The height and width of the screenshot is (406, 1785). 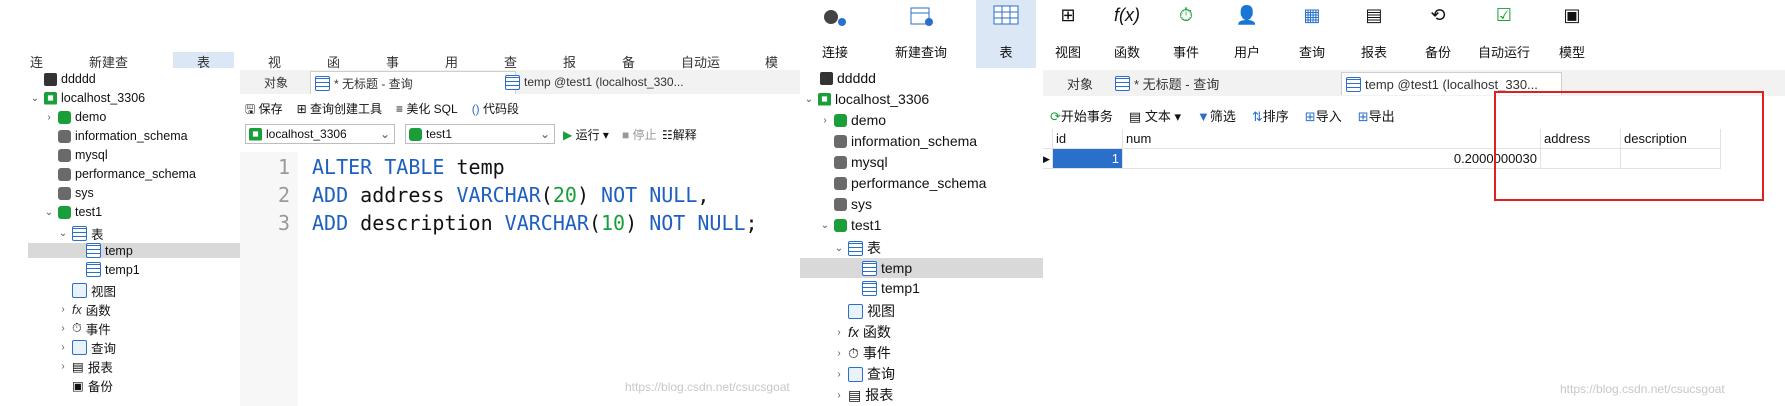 I want to click on toolbar-user: 用户, so click(x=457, y=70).